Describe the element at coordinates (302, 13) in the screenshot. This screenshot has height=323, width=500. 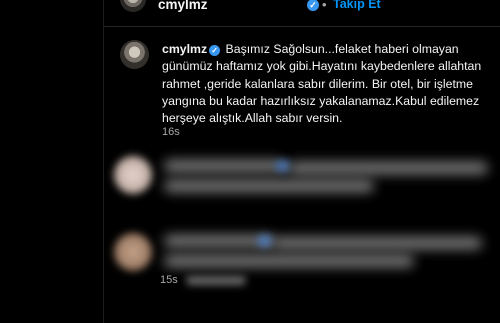
I see `post-header: cmylmz ✓ • Takip Et` at that location.